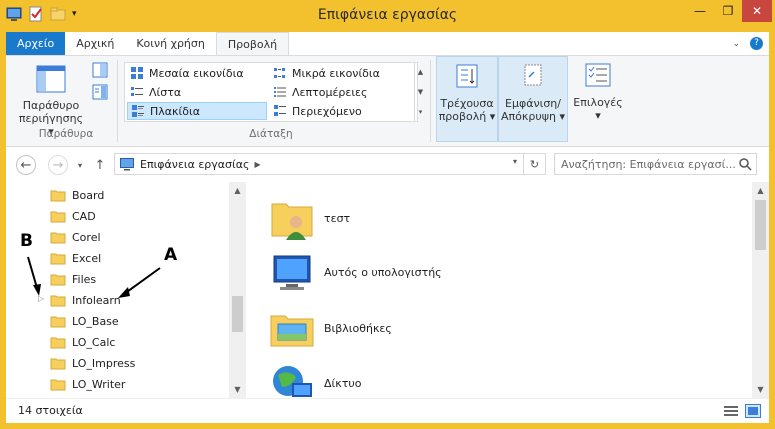 Image resolution: width=775 pixels, height=429 pixels. I want to click on annotation-arrow-b, so click(32, 272).